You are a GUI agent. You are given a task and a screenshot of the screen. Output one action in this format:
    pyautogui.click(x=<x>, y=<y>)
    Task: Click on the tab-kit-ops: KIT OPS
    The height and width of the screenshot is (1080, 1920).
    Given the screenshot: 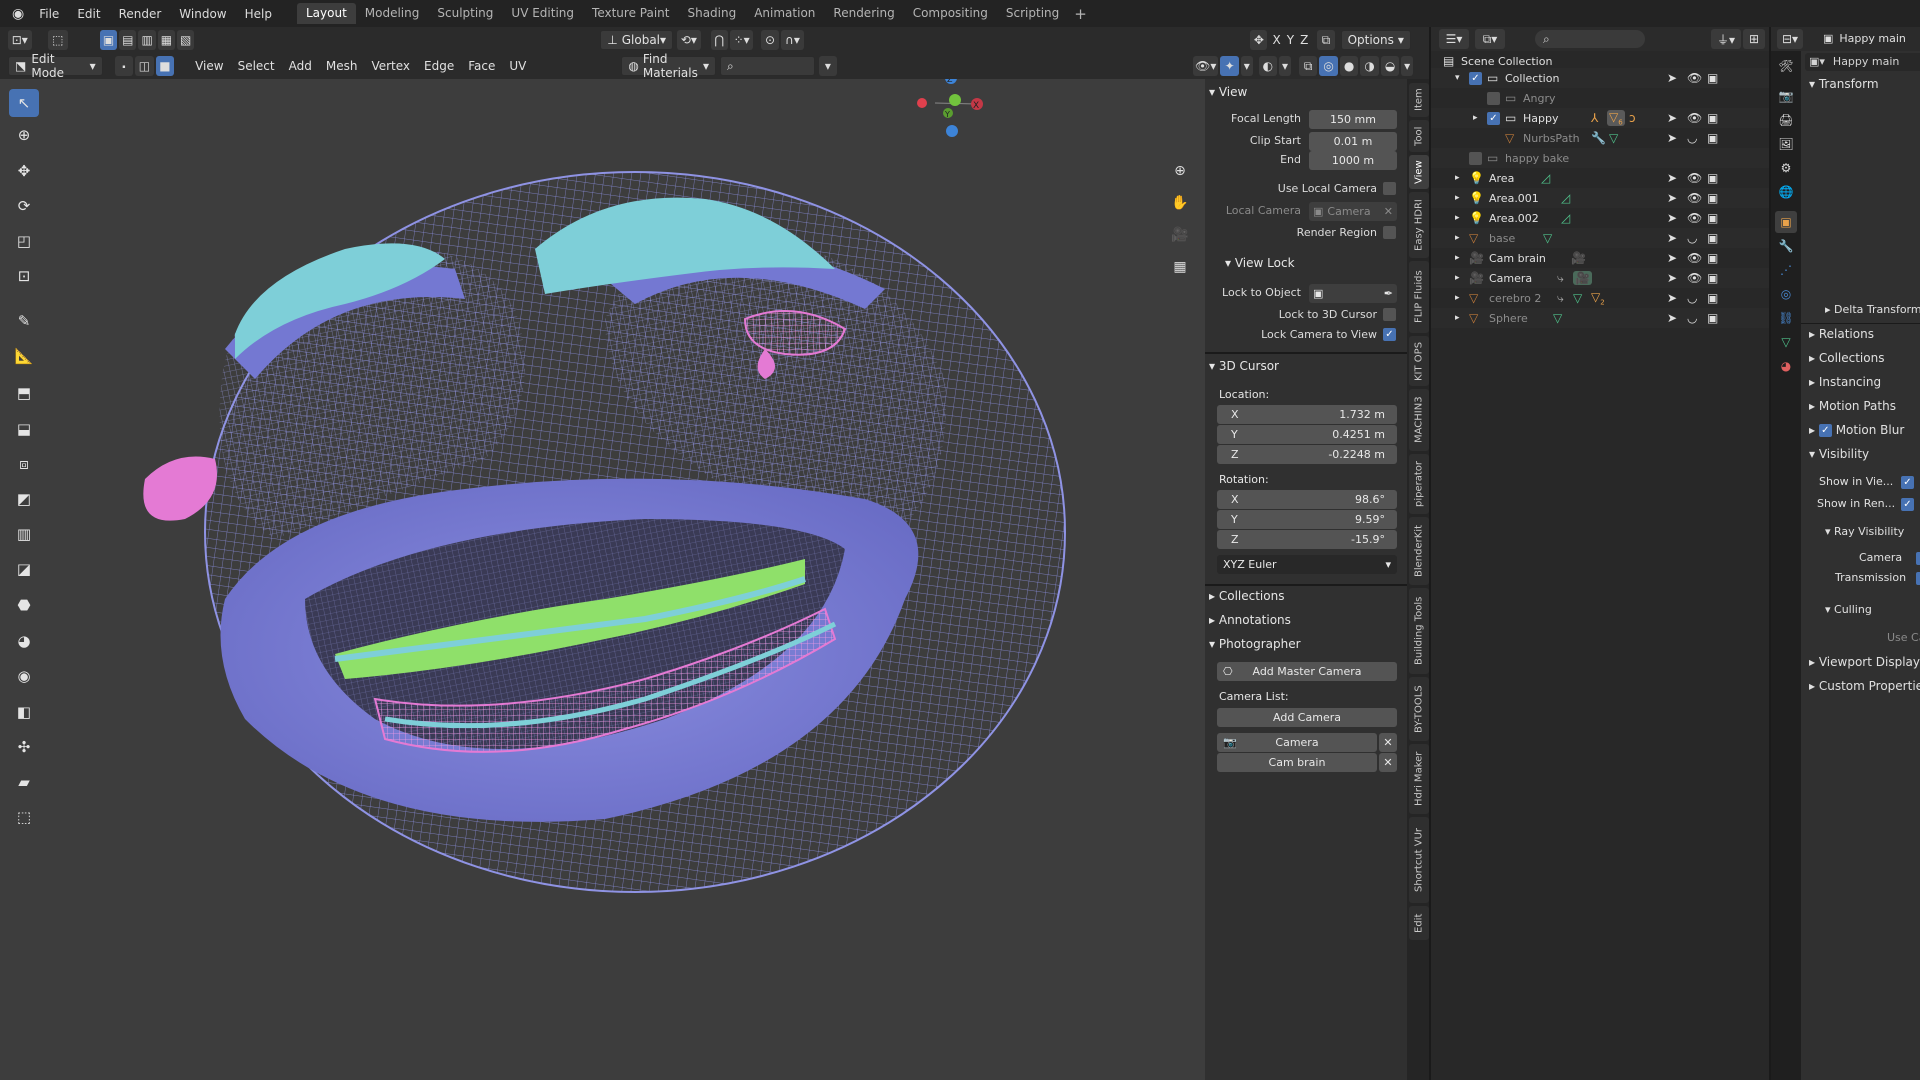 What is the action you would take?
    pyautogui.click(x=1419, y=361)
    